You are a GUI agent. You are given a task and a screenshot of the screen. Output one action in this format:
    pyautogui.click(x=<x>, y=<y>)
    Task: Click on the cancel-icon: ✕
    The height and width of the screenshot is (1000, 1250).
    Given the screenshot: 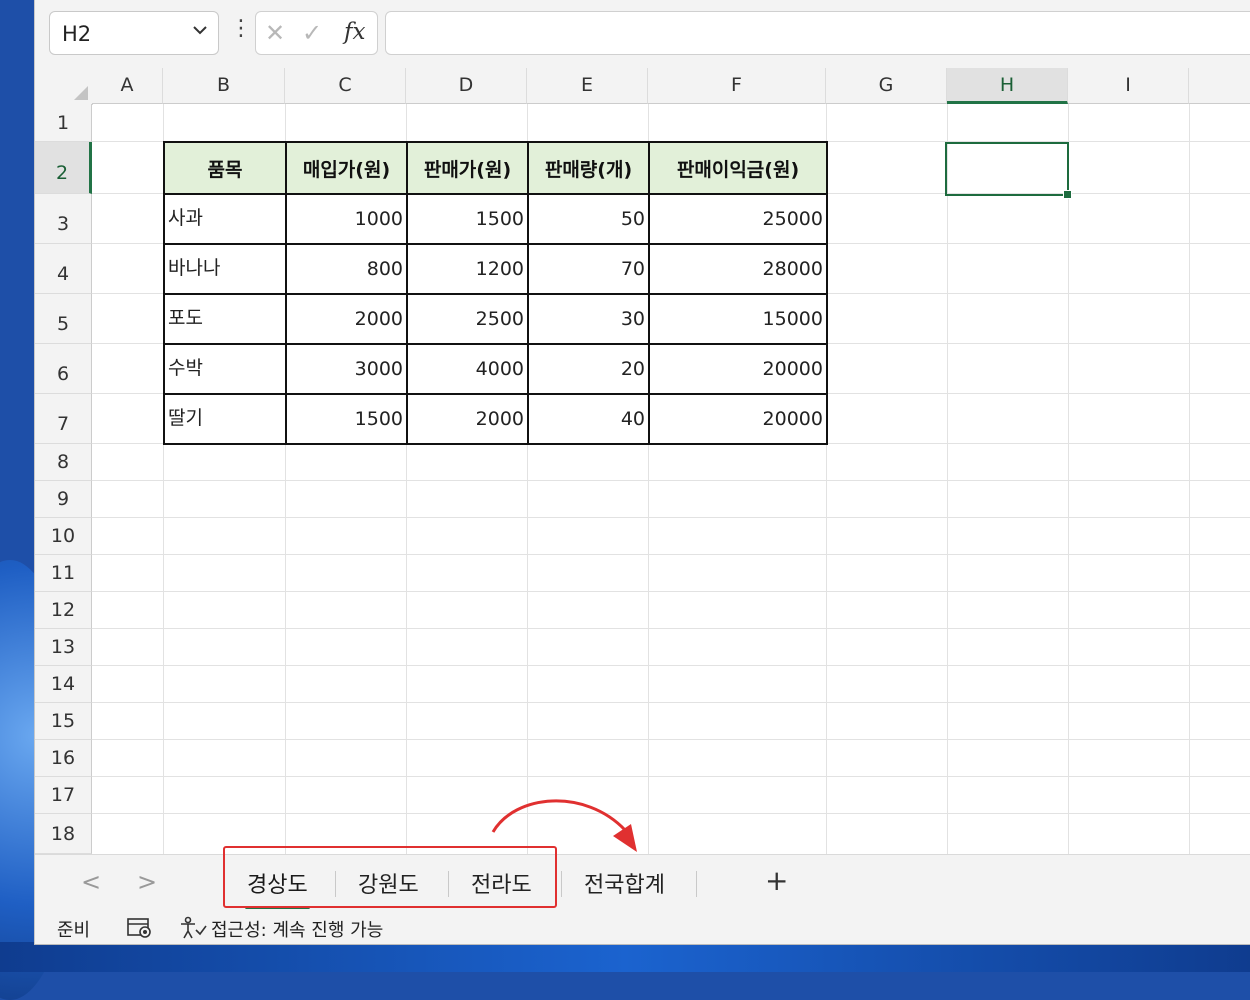 What is the action you would take?
    pyautogui.click(x=275, y=33)
    